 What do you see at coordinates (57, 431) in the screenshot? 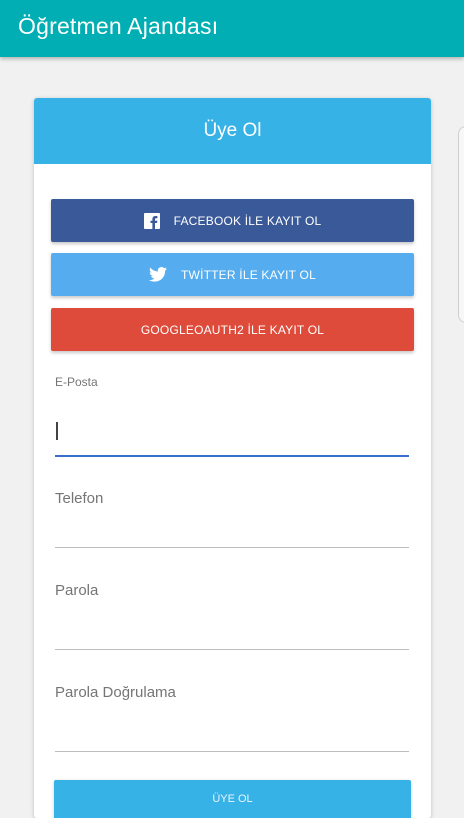
I see `text-cursor` at bounding box center [57, 431].